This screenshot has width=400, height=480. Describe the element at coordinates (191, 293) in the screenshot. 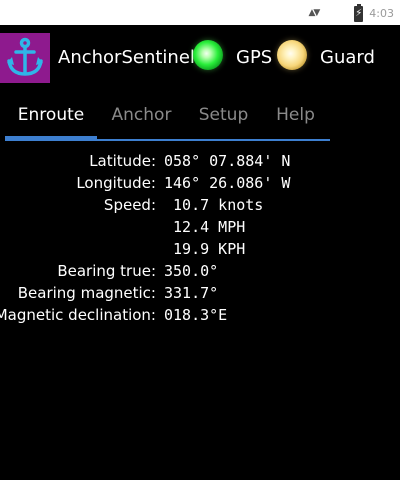

I see `bearing-magnetic-value: 331.7°` at that location.